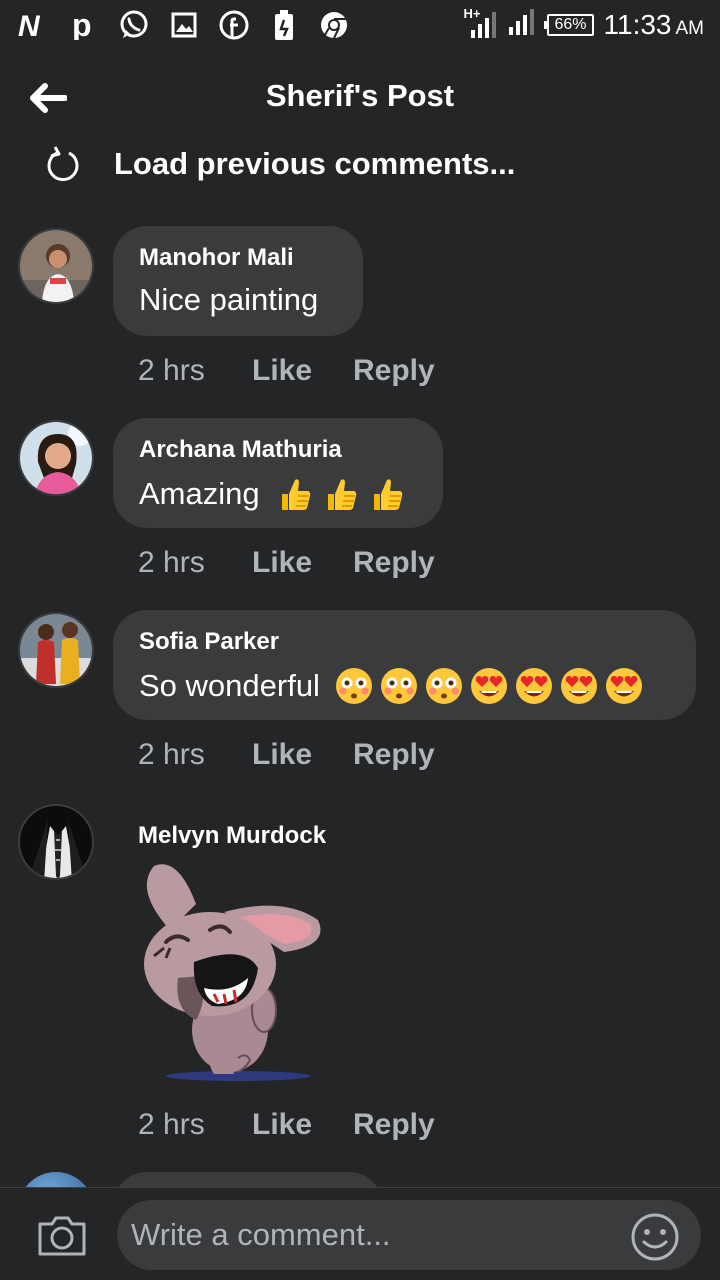 The image size is (720, 1280). I want to click on page-title: Sherif's Post, so click(360, 95).